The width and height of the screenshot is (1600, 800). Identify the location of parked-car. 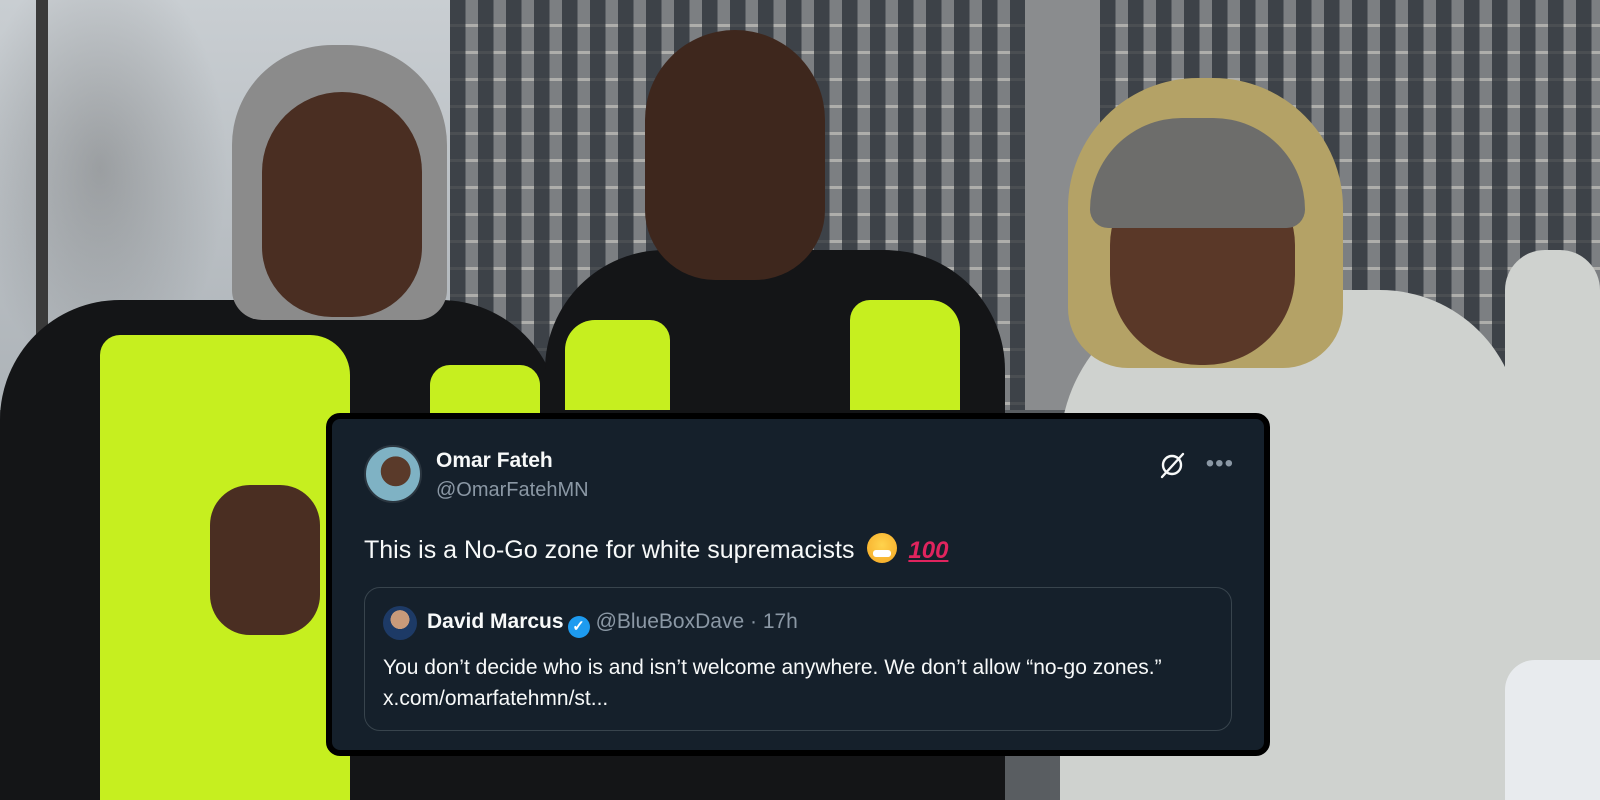
(1552, 730).